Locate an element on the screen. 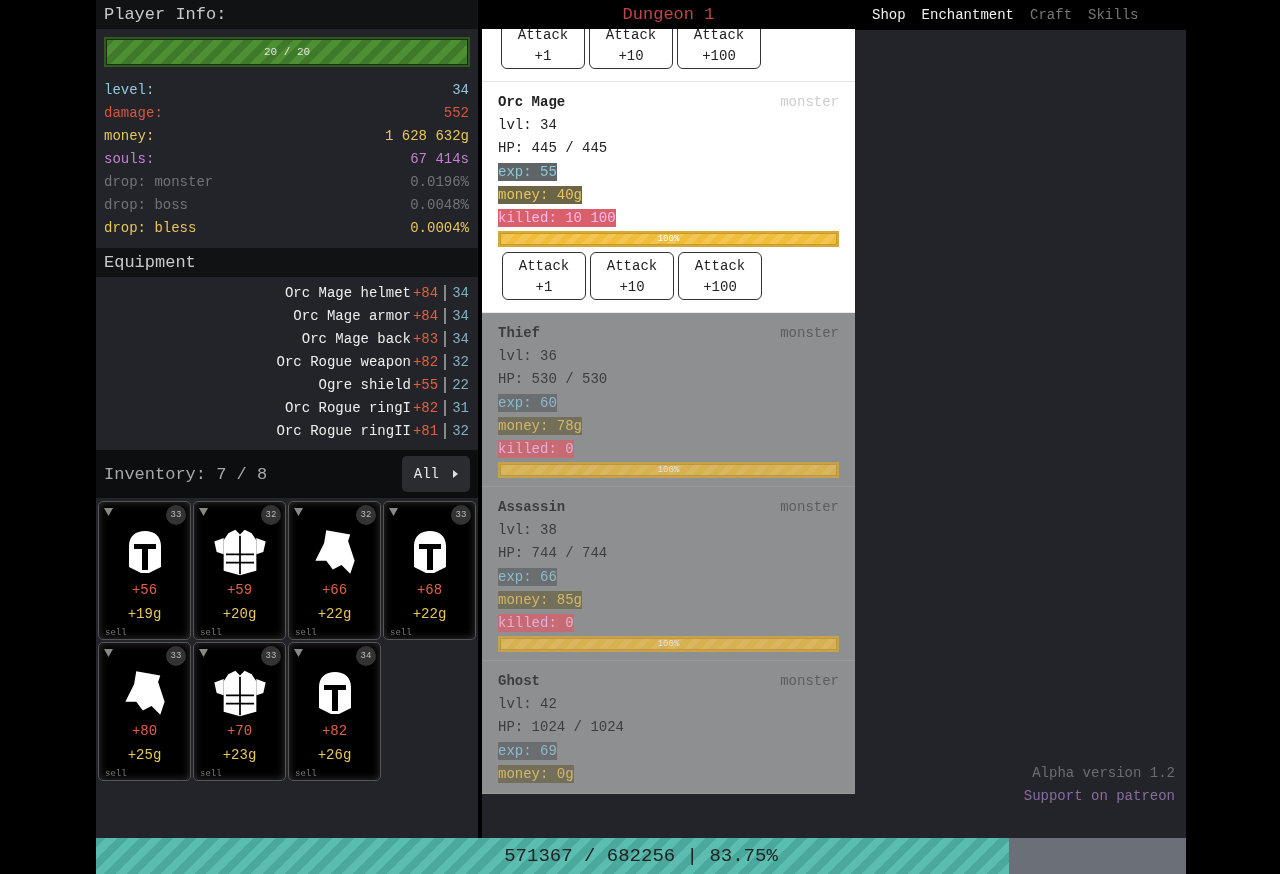  panel-title: Player Info: is located at coordinates (287, 14).